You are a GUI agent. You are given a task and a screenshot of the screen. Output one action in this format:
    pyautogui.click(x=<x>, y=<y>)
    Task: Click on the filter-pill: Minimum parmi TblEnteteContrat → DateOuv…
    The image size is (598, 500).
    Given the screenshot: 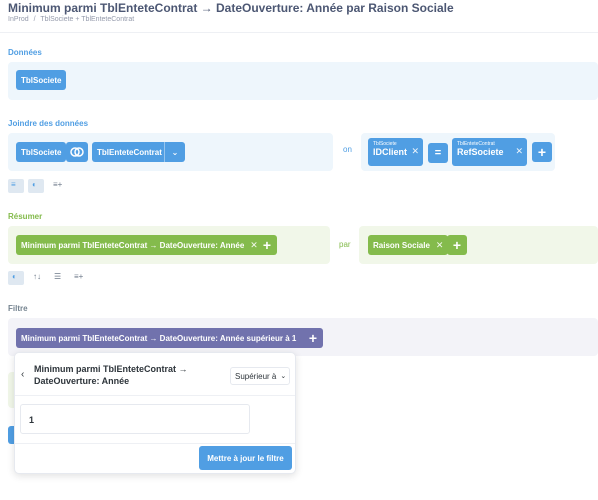 What is the action you would take?
    pyautogui.click(x=165, y=338)
    